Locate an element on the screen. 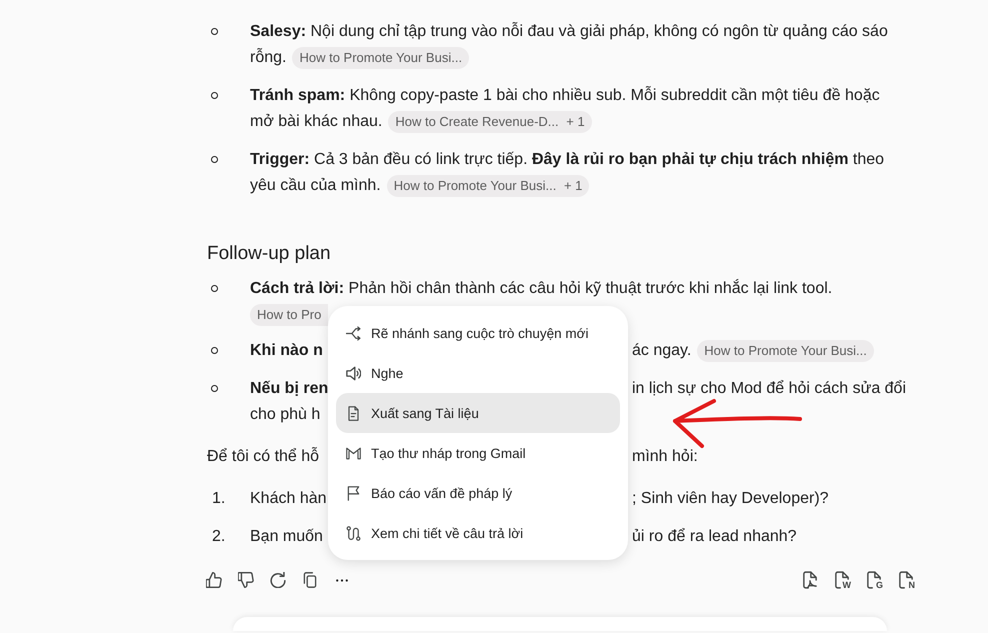 The height and width of the screenshot is (633, 988). plan-text: in lịch sự cho Mod để hỏi cách sửa đổi is located at coordinates (769, 388).